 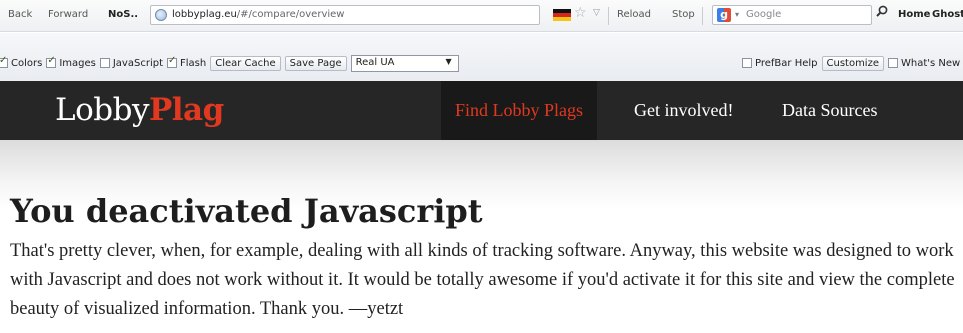 I want to click on customize-button: Customize, so click(x=852, y=63).